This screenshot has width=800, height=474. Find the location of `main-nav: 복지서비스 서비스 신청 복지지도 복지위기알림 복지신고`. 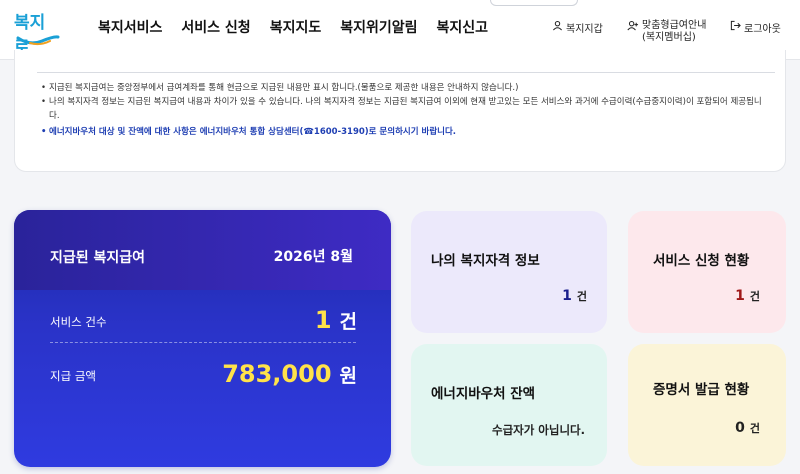

main-nav: 복지서비스 서비스 신청 복지지도 복지위기알림 복지신고 is located at coordinates (302, 27).